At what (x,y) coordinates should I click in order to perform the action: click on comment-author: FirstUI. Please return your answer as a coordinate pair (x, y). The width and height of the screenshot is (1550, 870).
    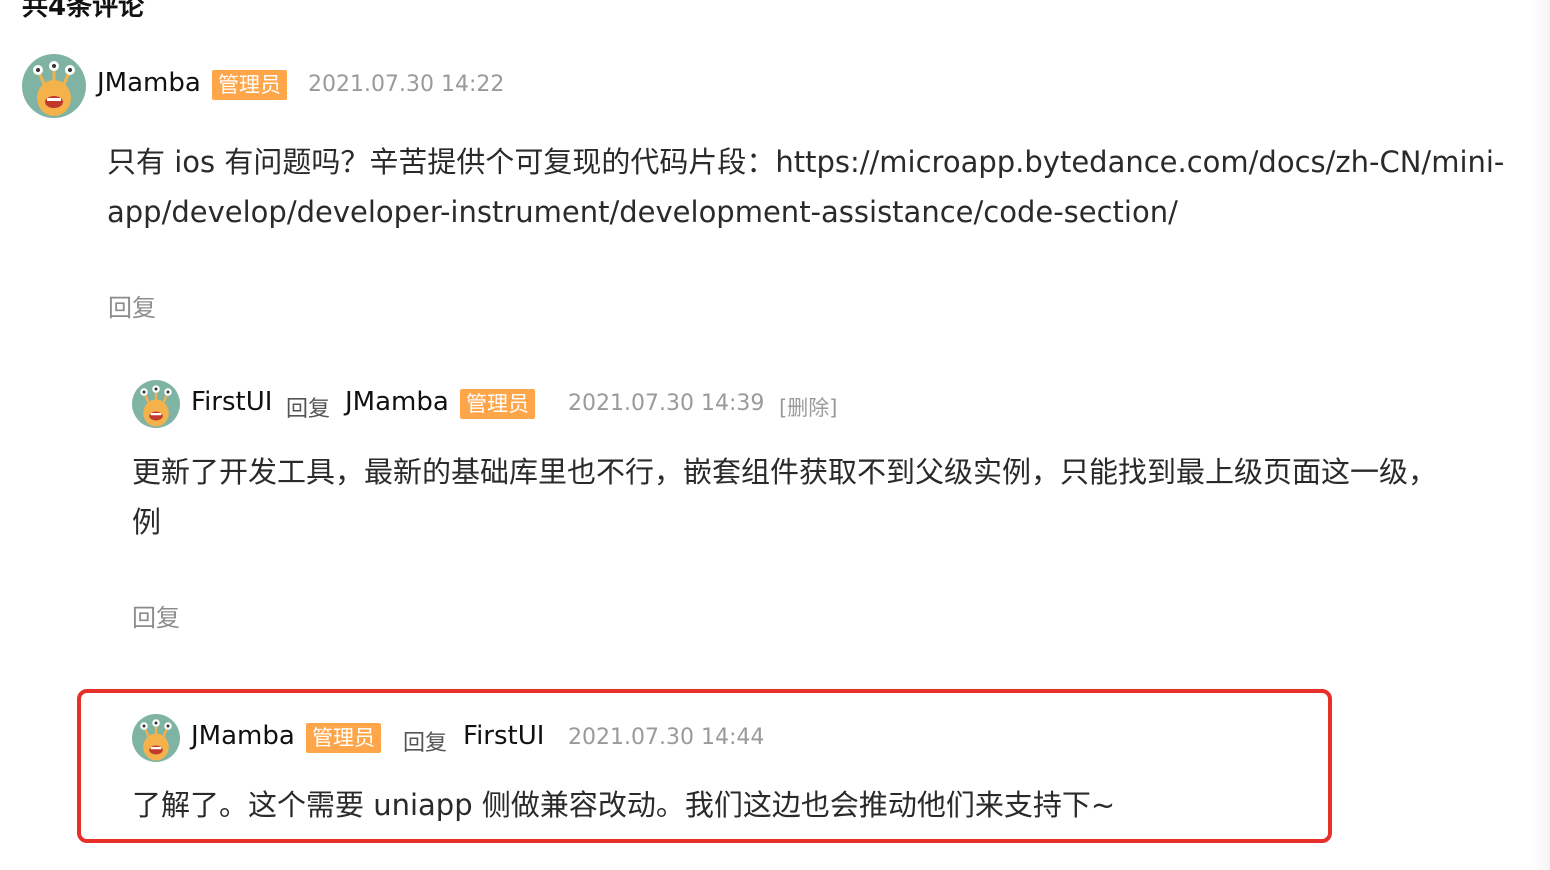
    Looking at the image, I should click on (231, 402).